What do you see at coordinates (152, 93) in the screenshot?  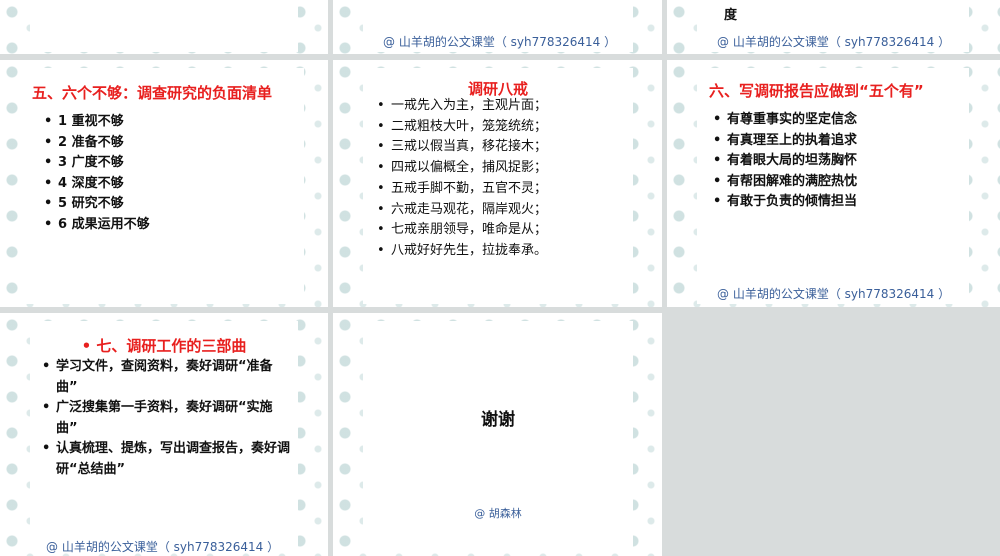 I see `slide-title: 五、六个不够：调查研究的负面清单` at bounding box center [152, 93].